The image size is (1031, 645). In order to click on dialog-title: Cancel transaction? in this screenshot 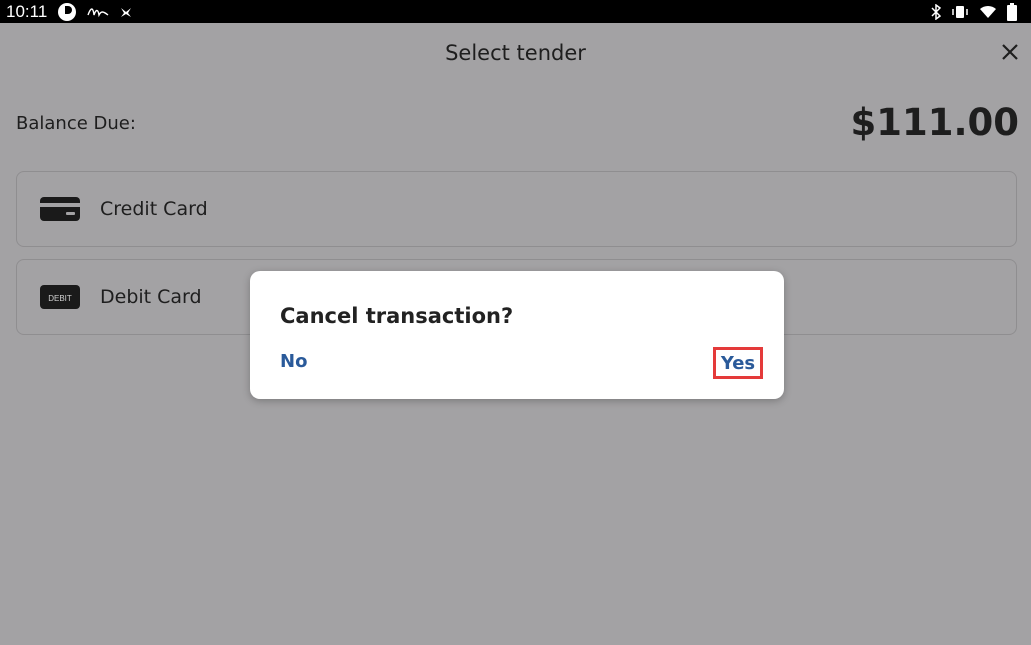, I will do `click(397, 316)`.